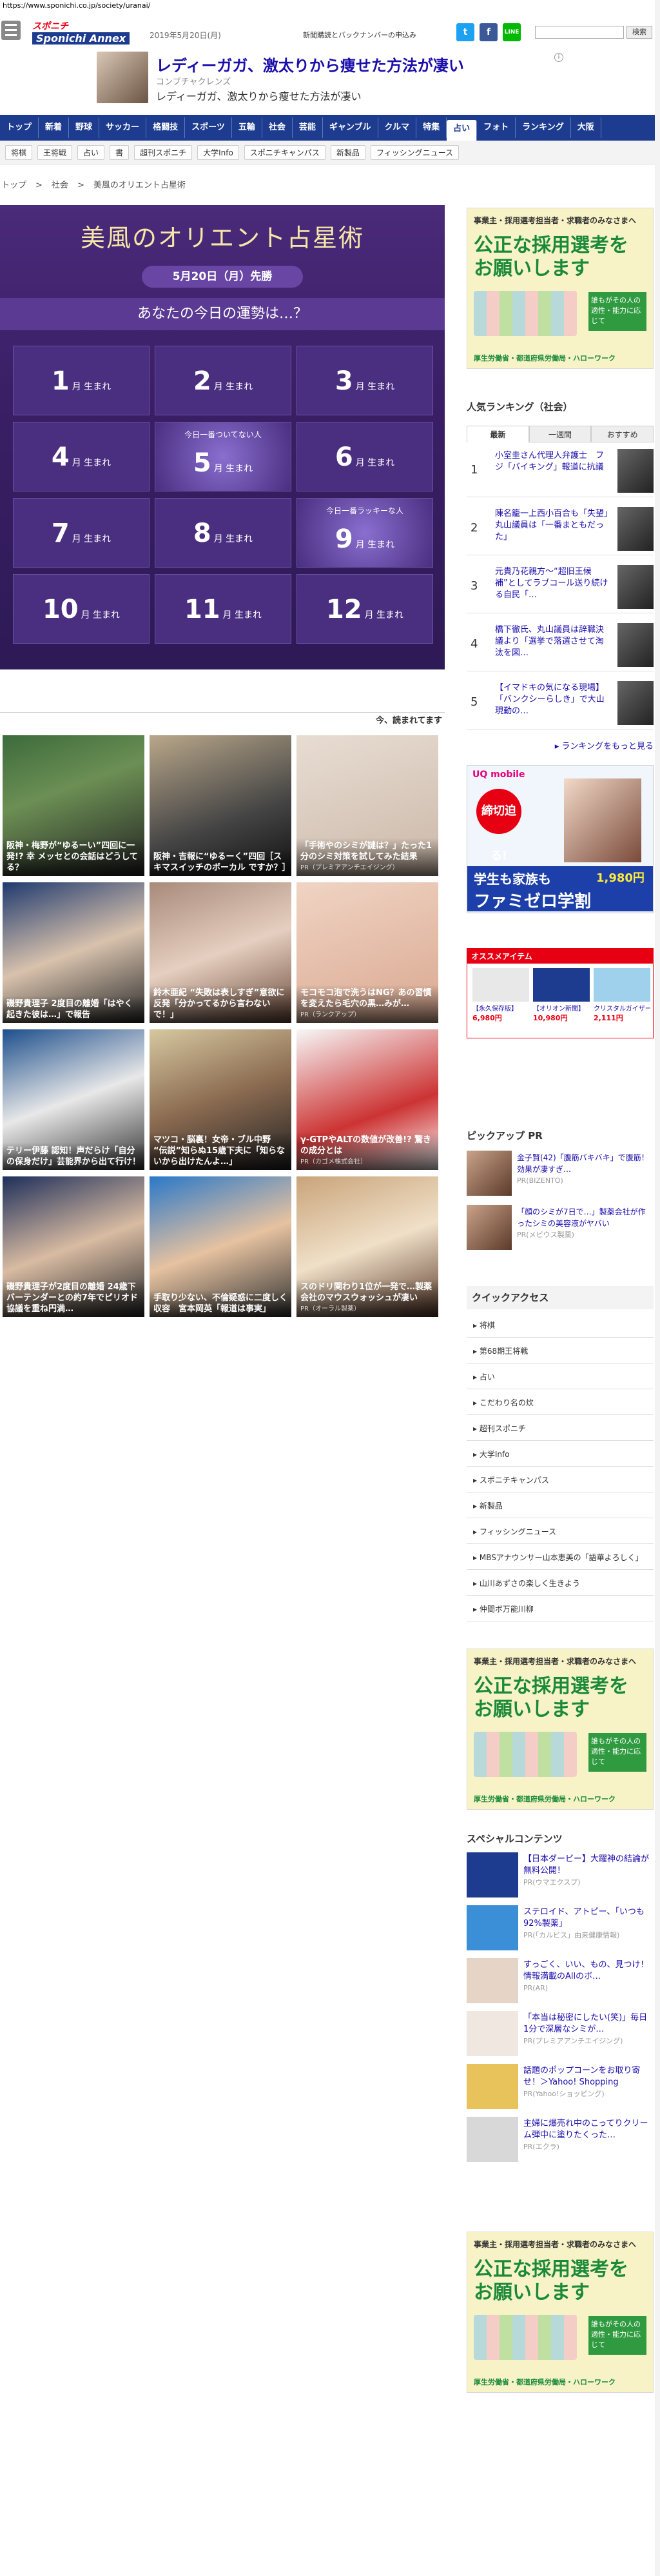 The width and height of the screenshot is (660, 2576). I want to click on search-input, so click(579, 32).